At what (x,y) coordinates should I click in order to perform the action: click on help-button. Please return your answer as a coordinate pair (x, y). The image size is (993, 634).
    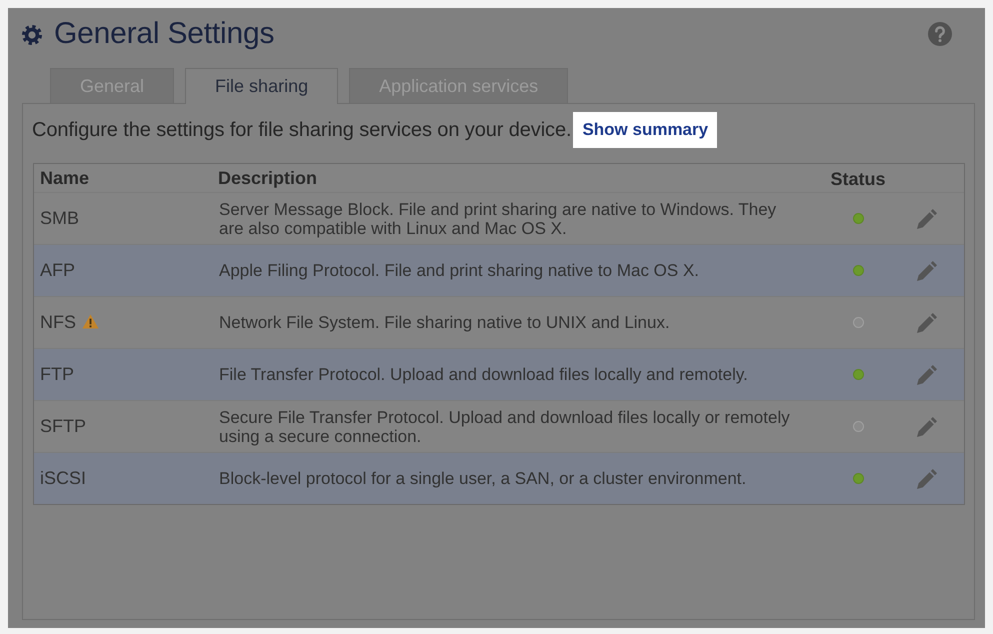
    Looking at the image, I should click on (940, 34).